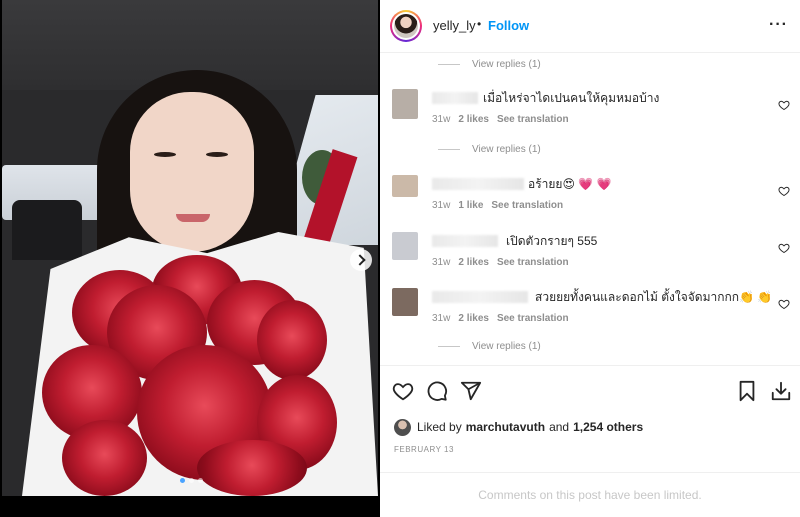 This screenshot has height=517, width=800. I want to click on comments-limited-notice: Comments on this post have been limited., so click(590, 494).